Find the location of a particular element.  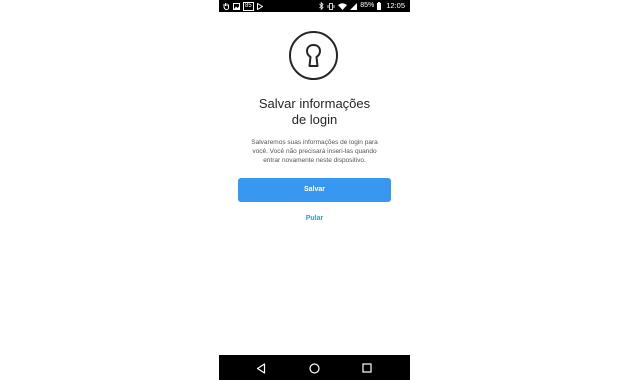

wifi-icon is located at coordinates (343, 6).